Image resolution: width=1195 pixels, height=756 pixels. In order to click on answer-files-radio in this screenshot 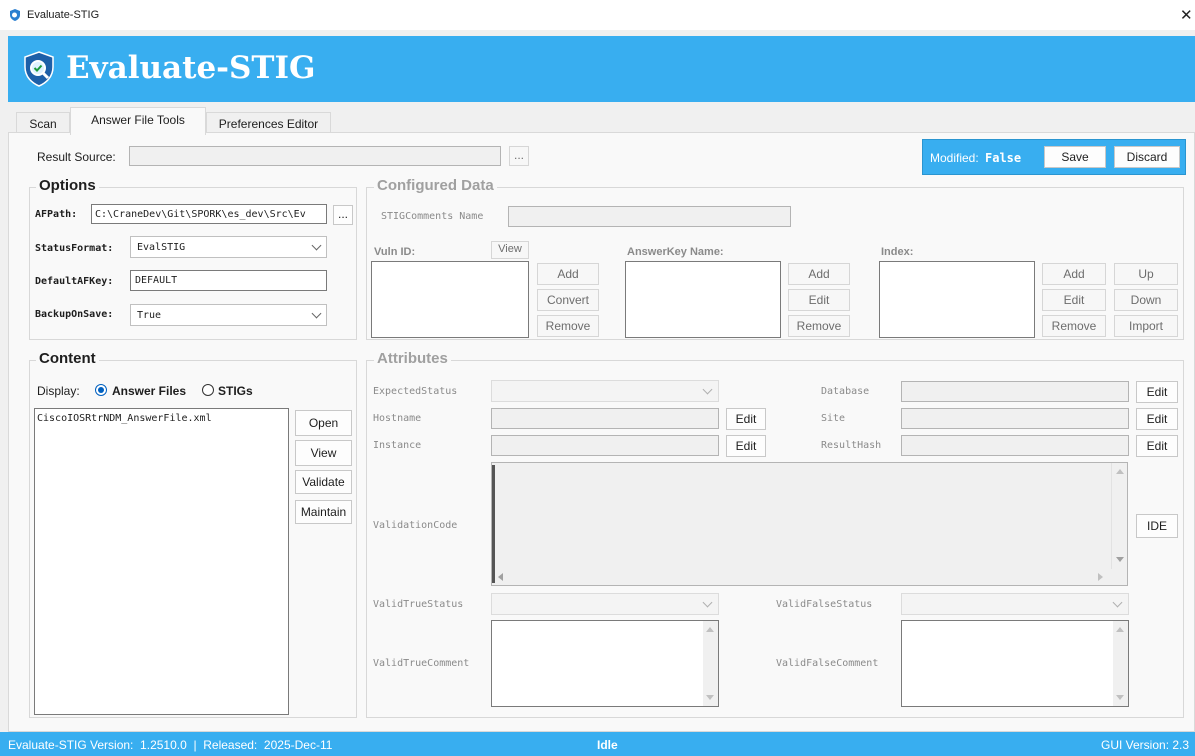, I will do `click(101, 390)`.